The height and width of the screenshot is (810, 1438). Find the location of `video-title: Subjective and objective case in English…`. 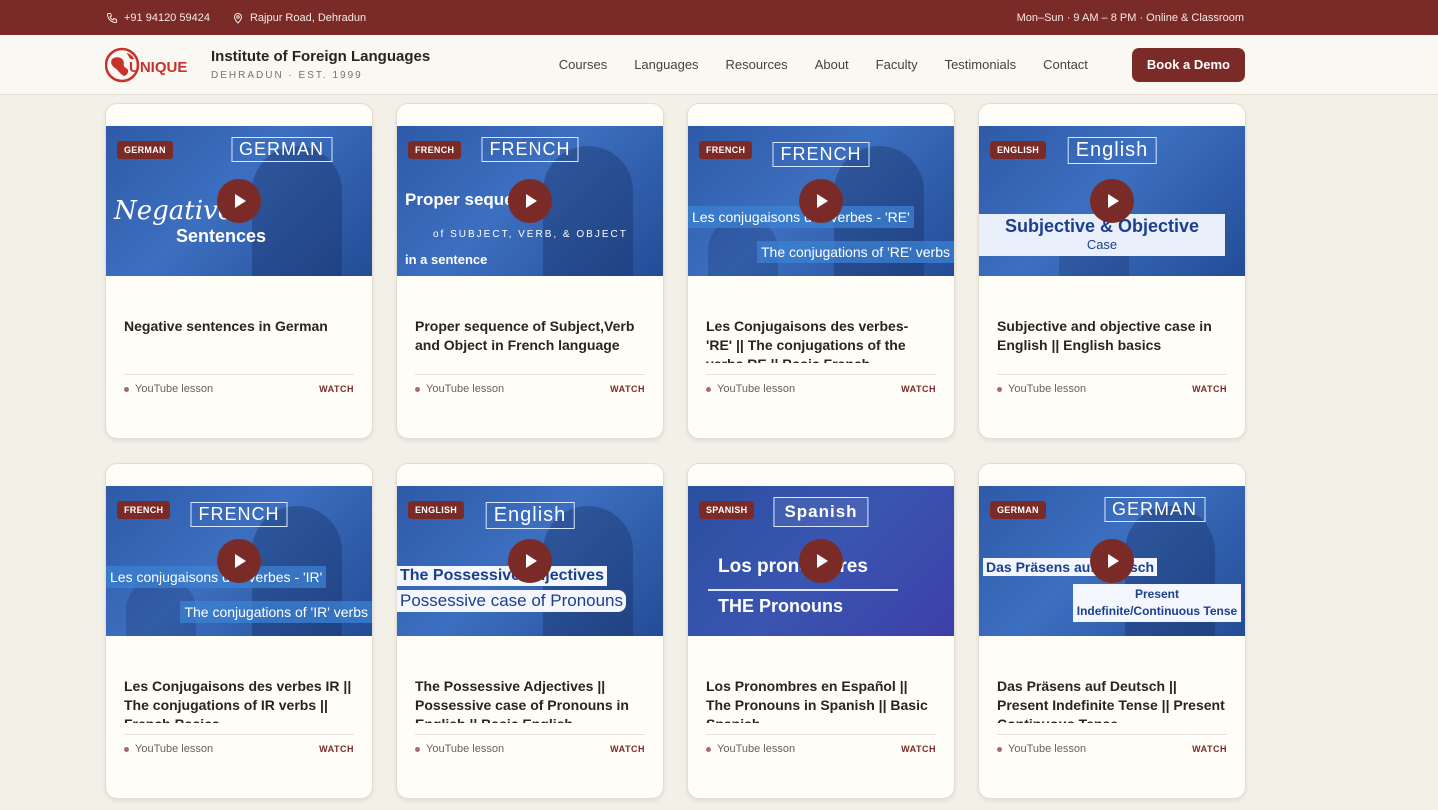

video-title: Subjective and objective case in English… is located at coordinates (1112, 336).